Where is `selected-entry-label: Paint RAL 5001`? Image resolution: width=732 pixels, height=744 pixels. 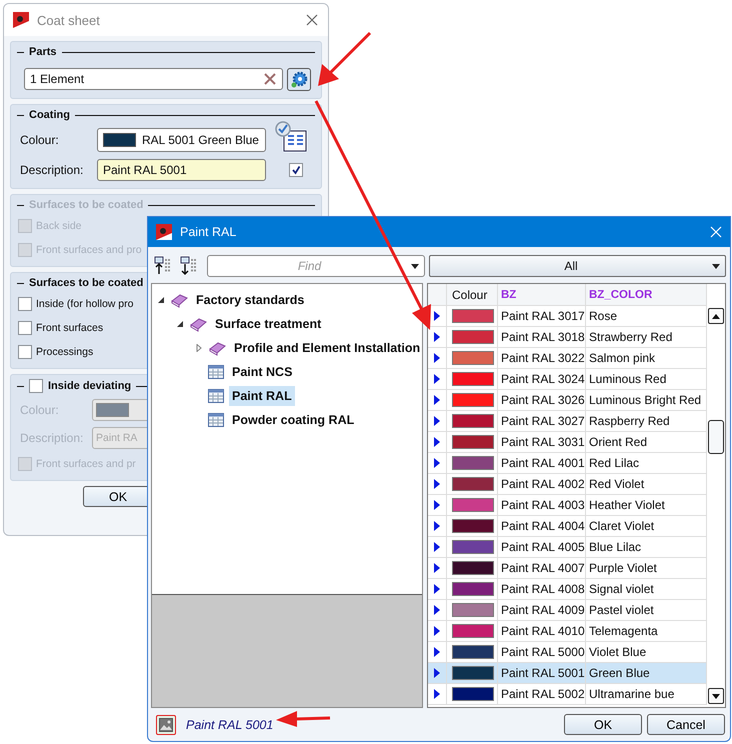 selected-entry-label: Paint RAL 5001 is located at coordinates (230, 725).